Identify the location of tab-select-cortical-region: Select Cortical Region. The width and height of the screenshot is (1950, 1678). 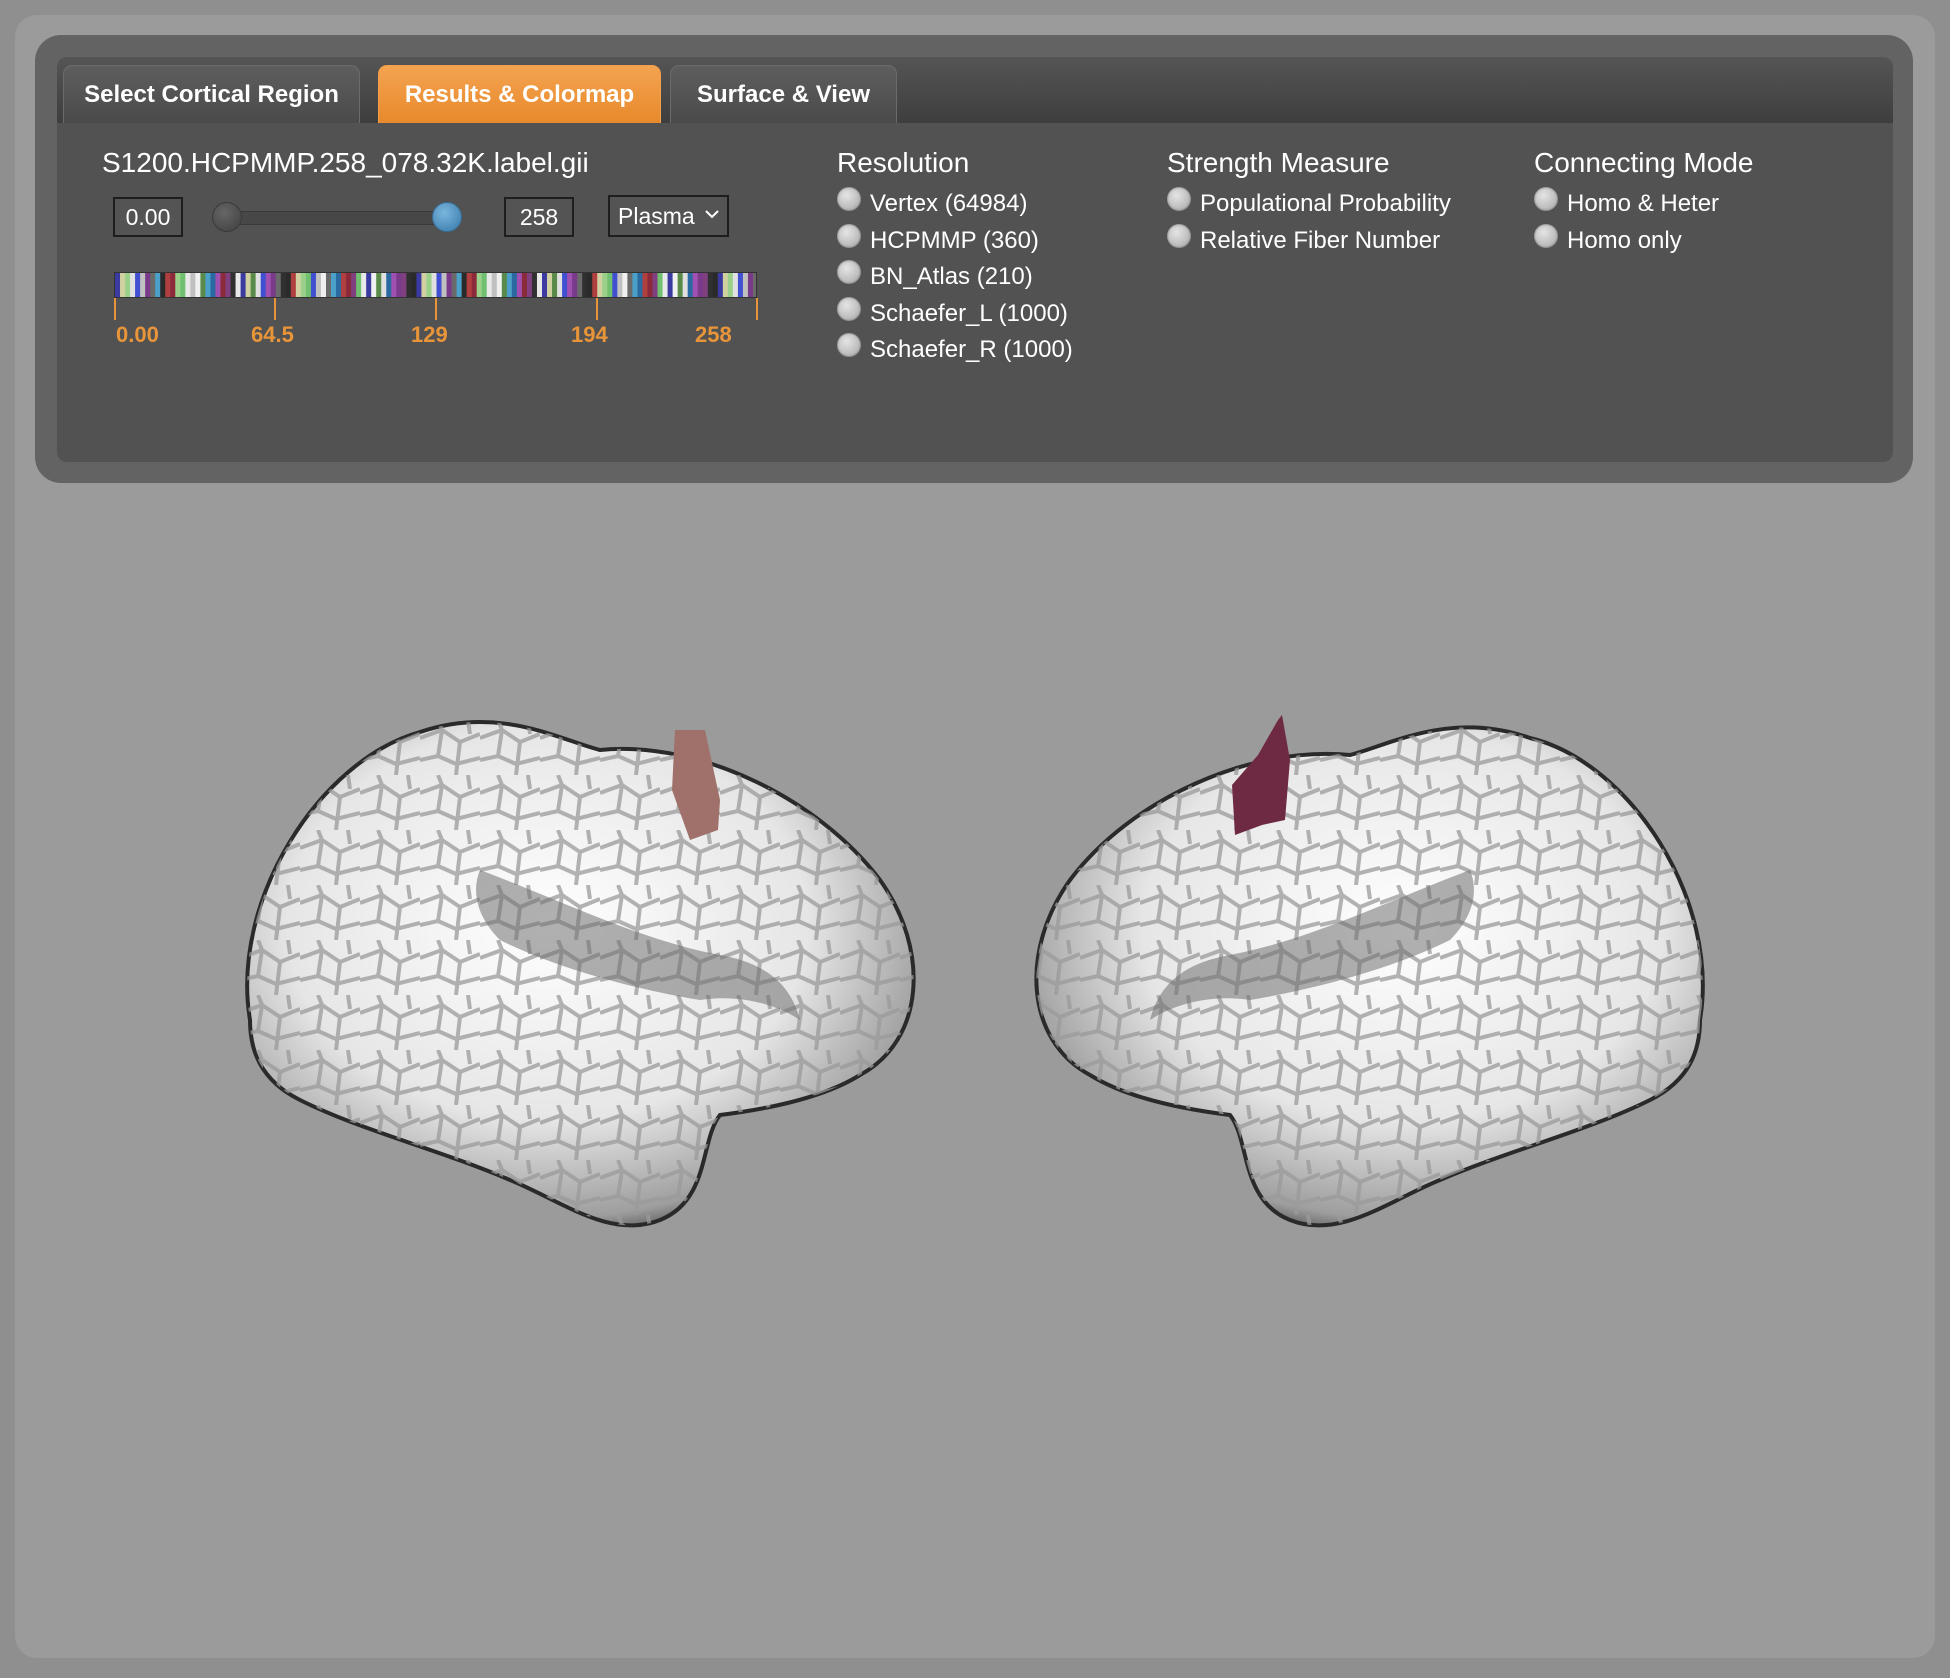
(211, 94).